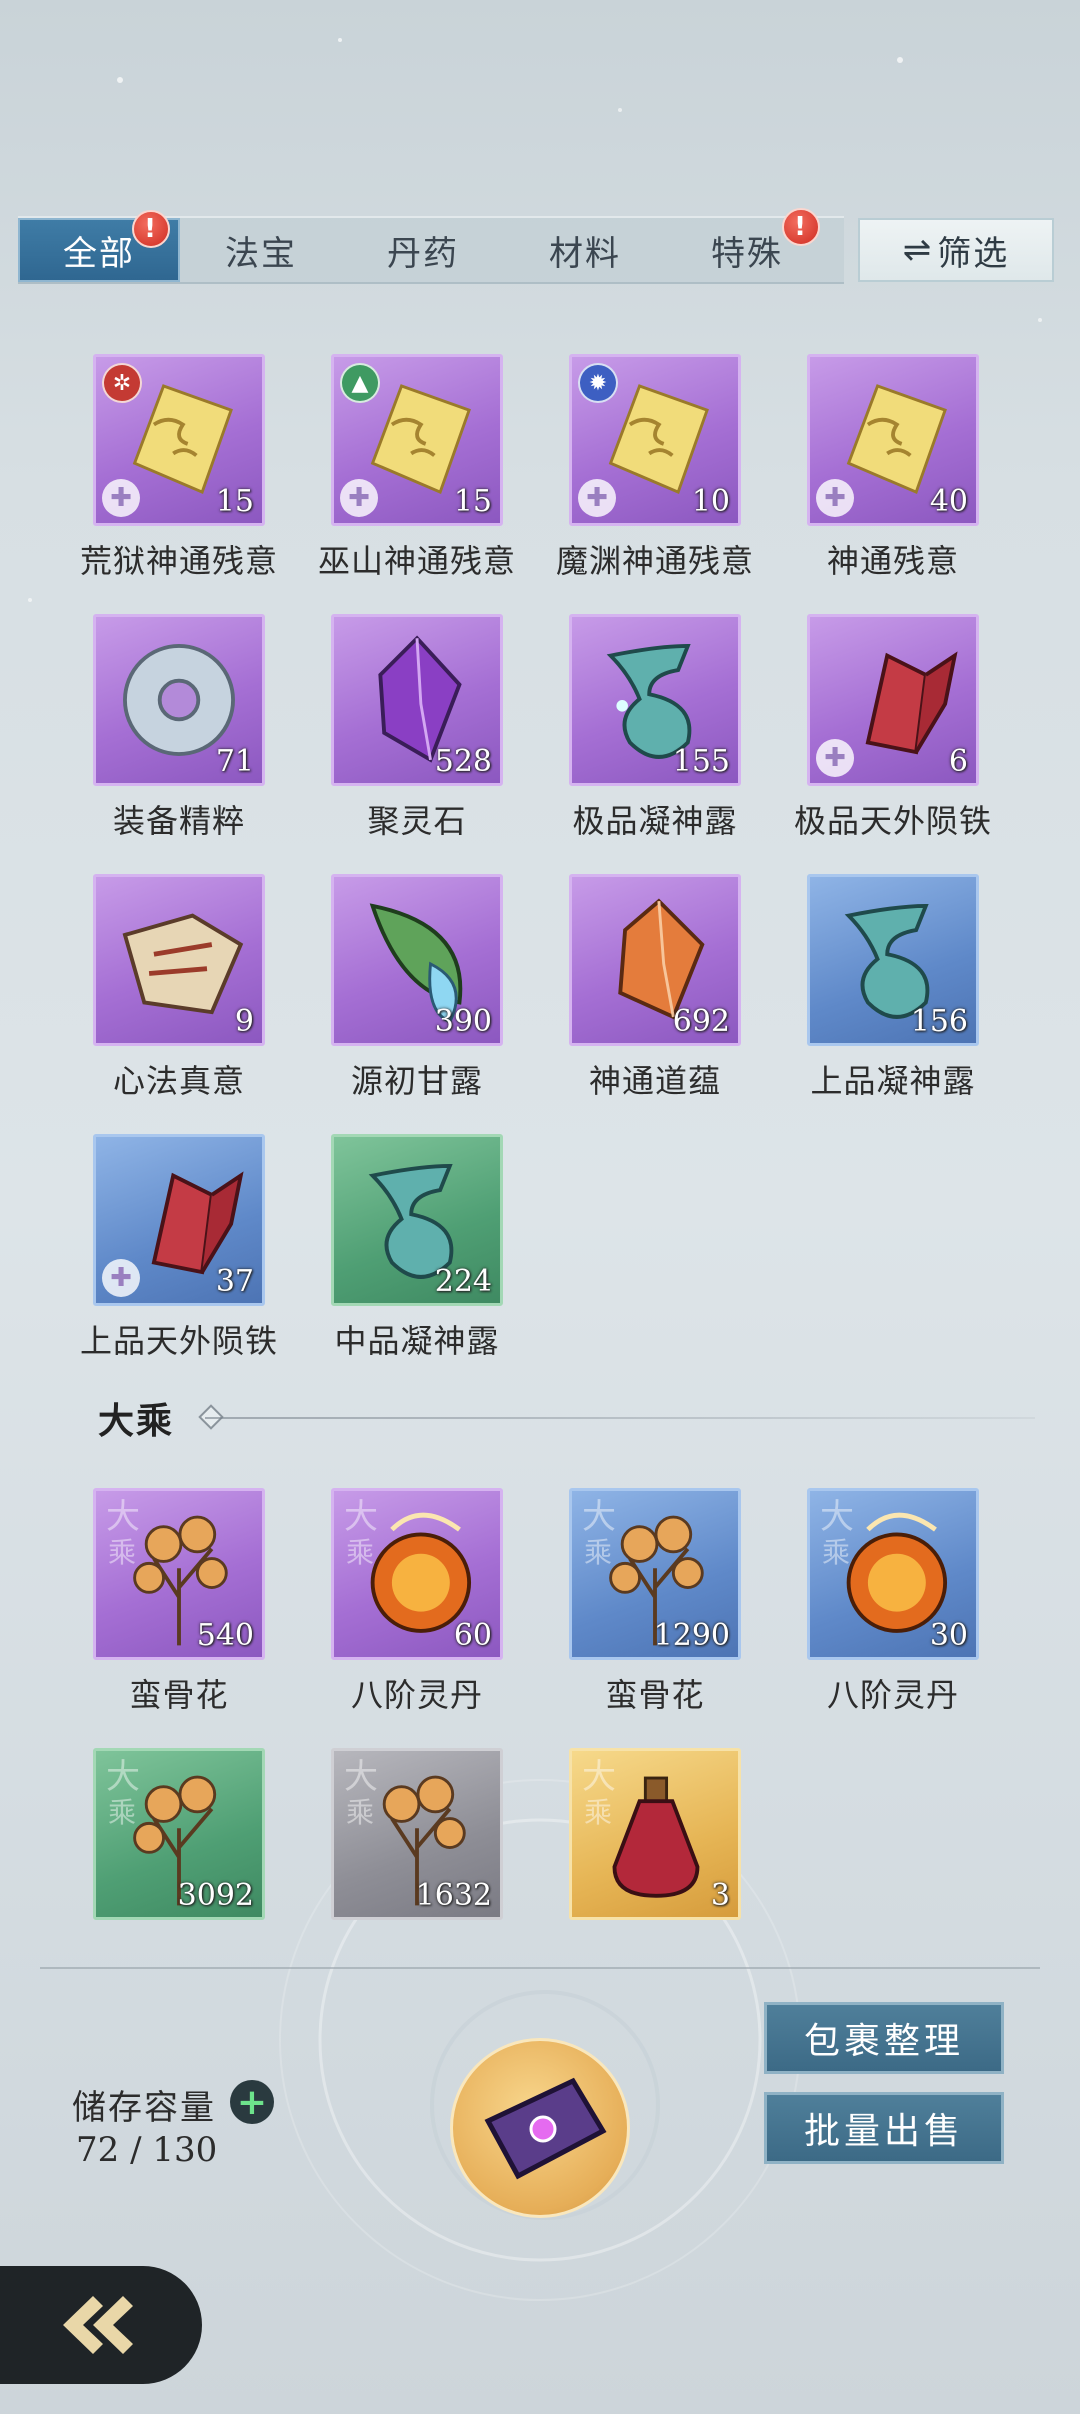 The image size is (1080, 2414). I want to click on inventory-item: 155 极品凝神露, so click(636, 734).